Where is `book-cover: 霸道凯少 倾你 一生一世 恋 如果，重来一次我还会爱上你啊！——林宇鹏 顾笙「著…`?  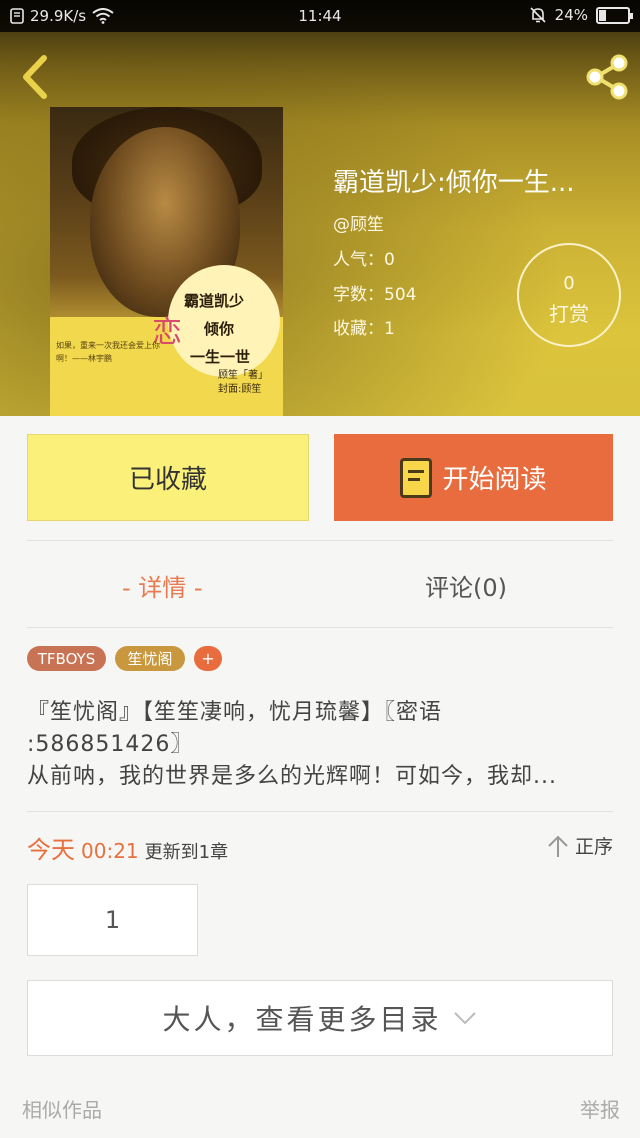 book-cover: 霸道凯少 倾你 一生一世 恋 如果，重来一次我还会爱上你啊！——林宇鹏 顾笙「著… is located at coordinates (166, 261).